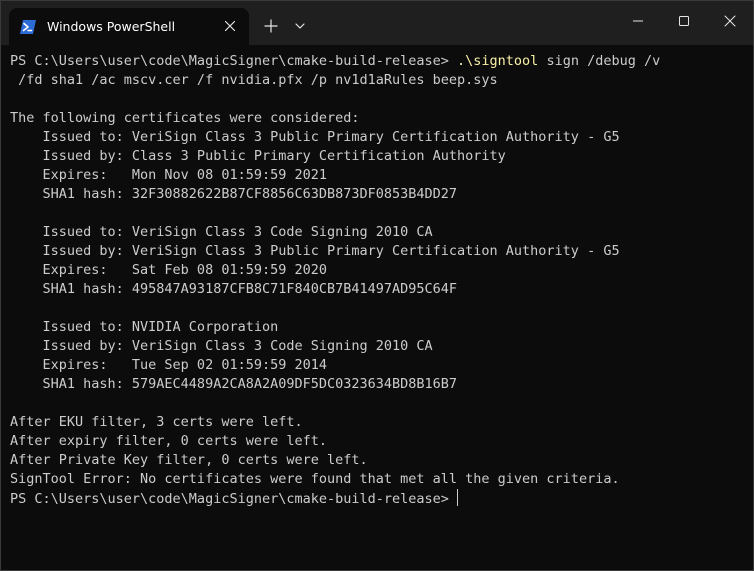  What do you see at coordinates (168, 441) in the screenshot?
I see `output-line: After expiry filter, 0 certs were left.` at bounding box center [168, 441].